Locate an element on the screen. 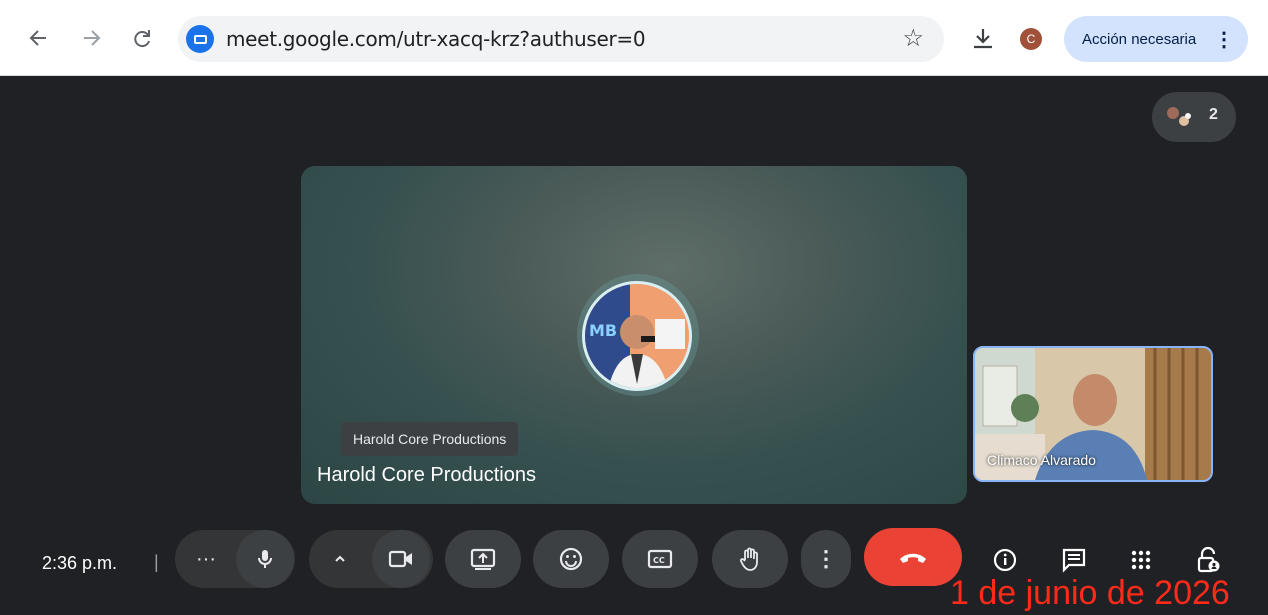 The width and height of the screenshot is (1268, 615). chevron-up-icon is located at coordinates (340, 558).